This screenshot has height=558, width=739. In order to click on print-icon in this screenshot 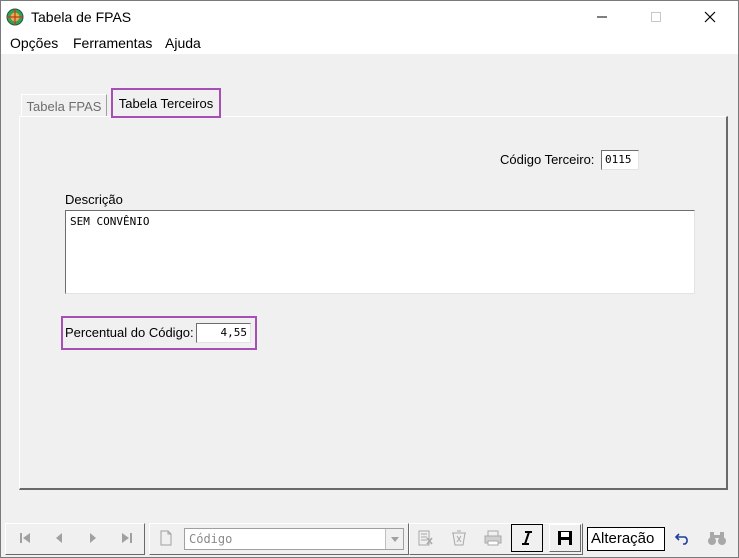, I will do `click(493, 538)`.